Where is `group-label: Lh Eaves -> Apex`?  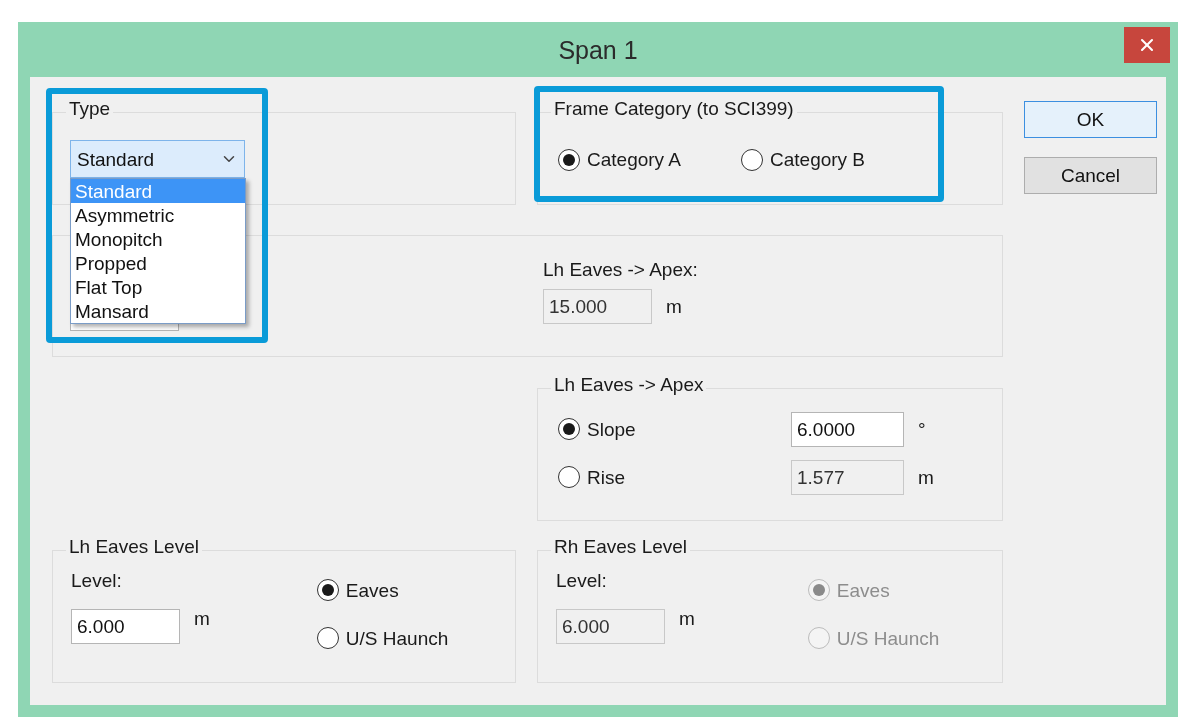
group-label: Lh Eaves -> Apex is located at coordinates (629, 384).